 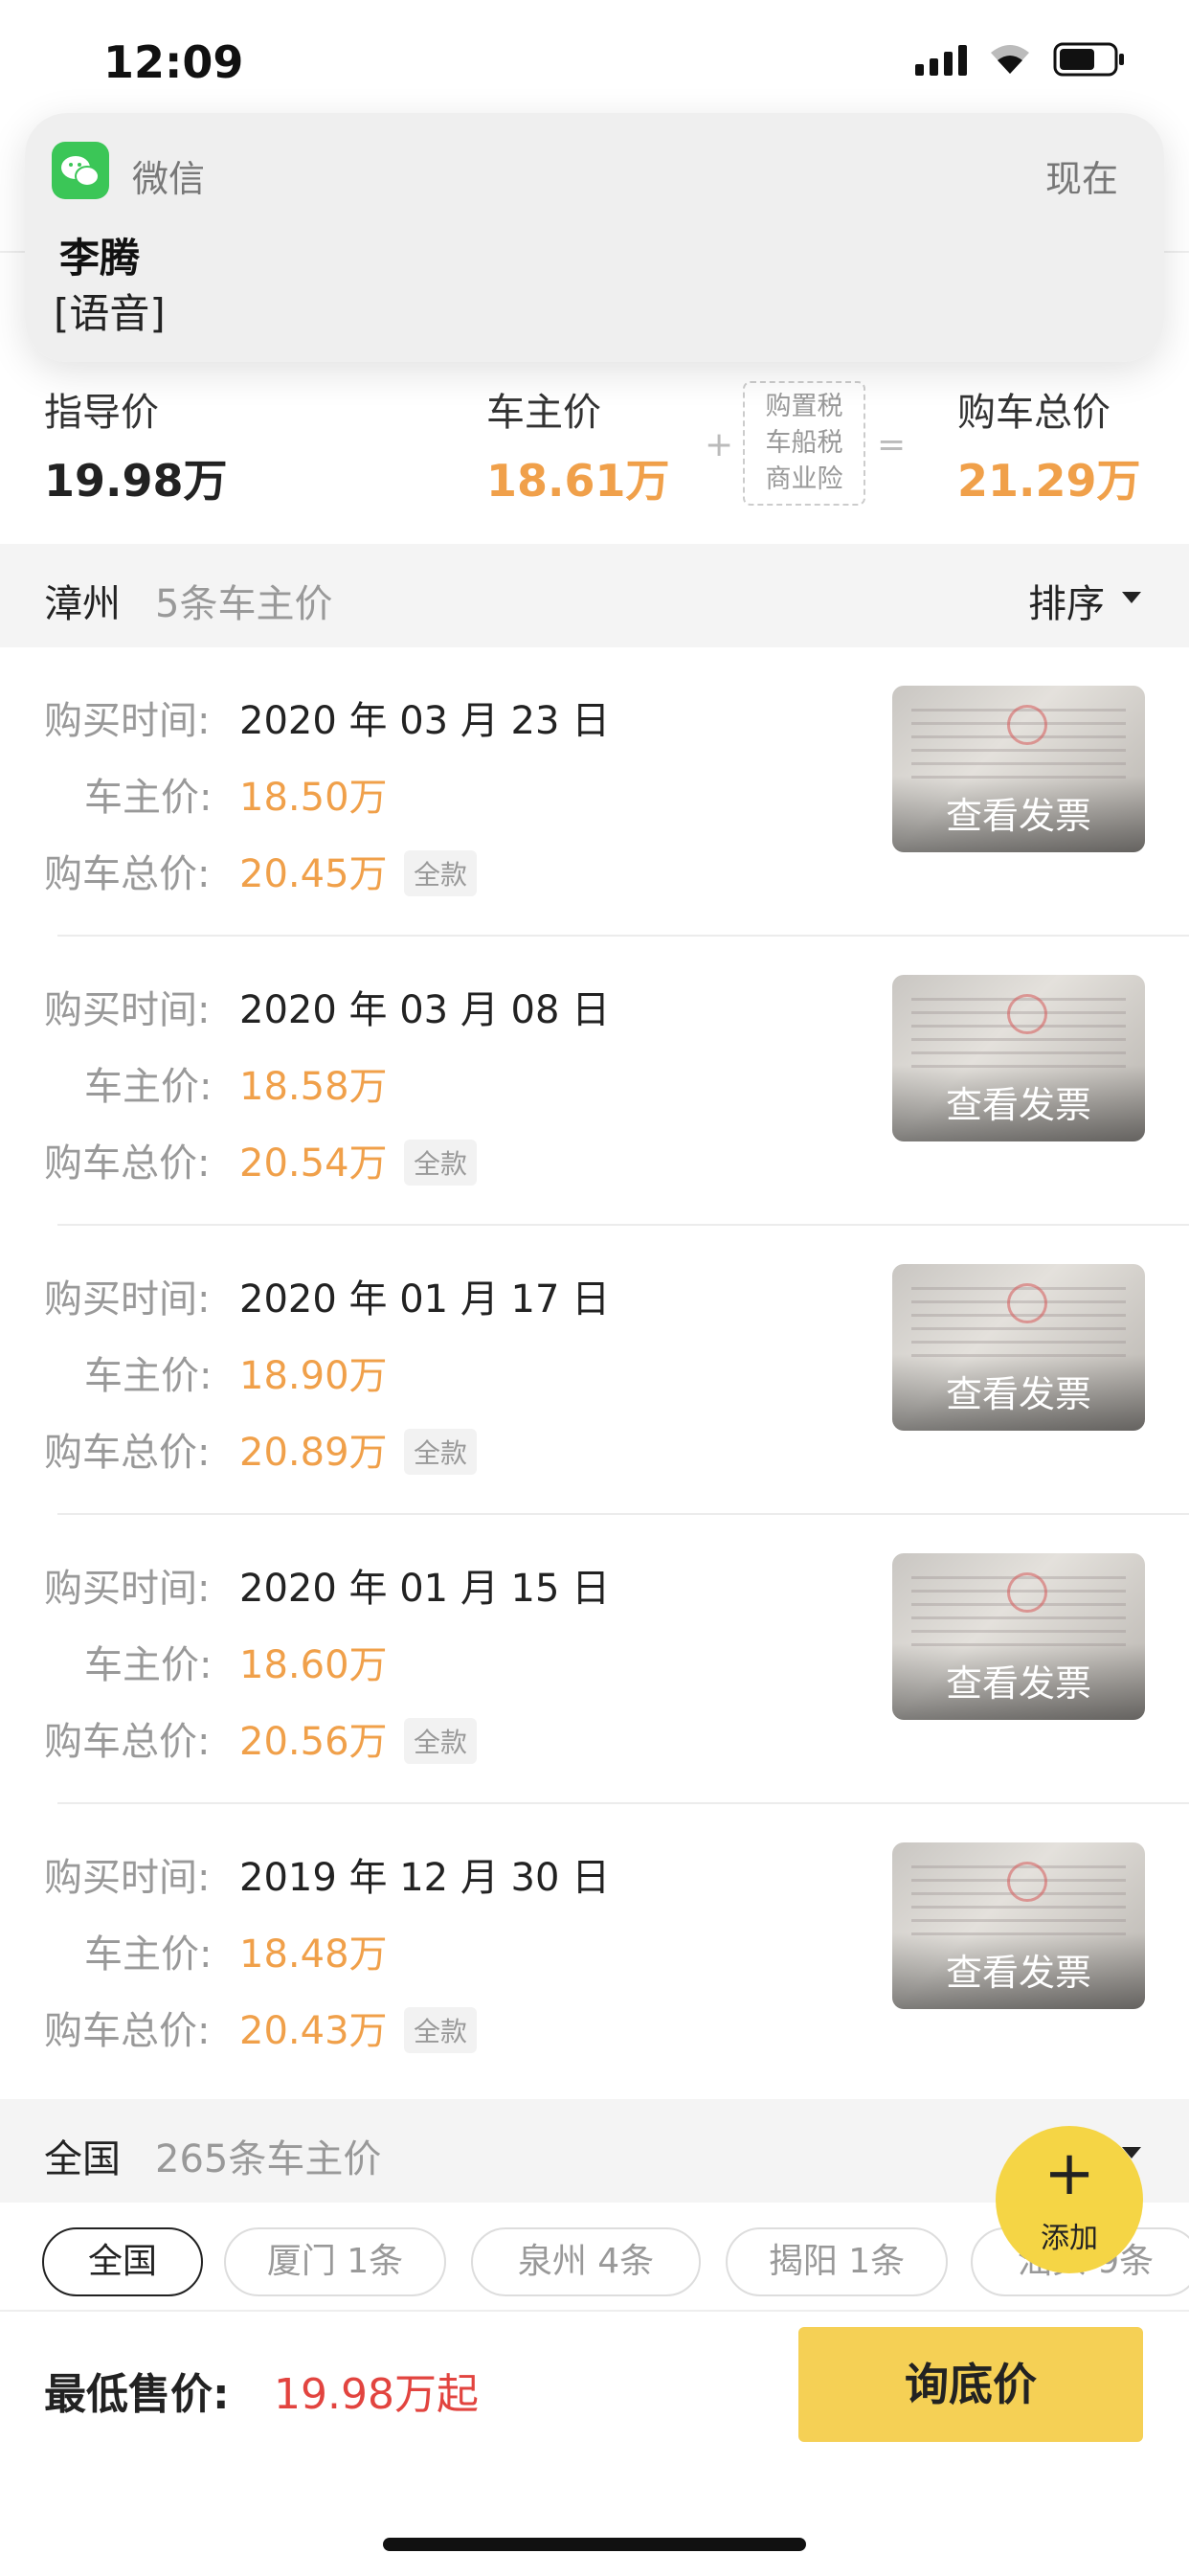 What do you see at coordinates (941, 59) in the screenshot?
I see `cellular-signal-icon` at bounding box center [941, 59].